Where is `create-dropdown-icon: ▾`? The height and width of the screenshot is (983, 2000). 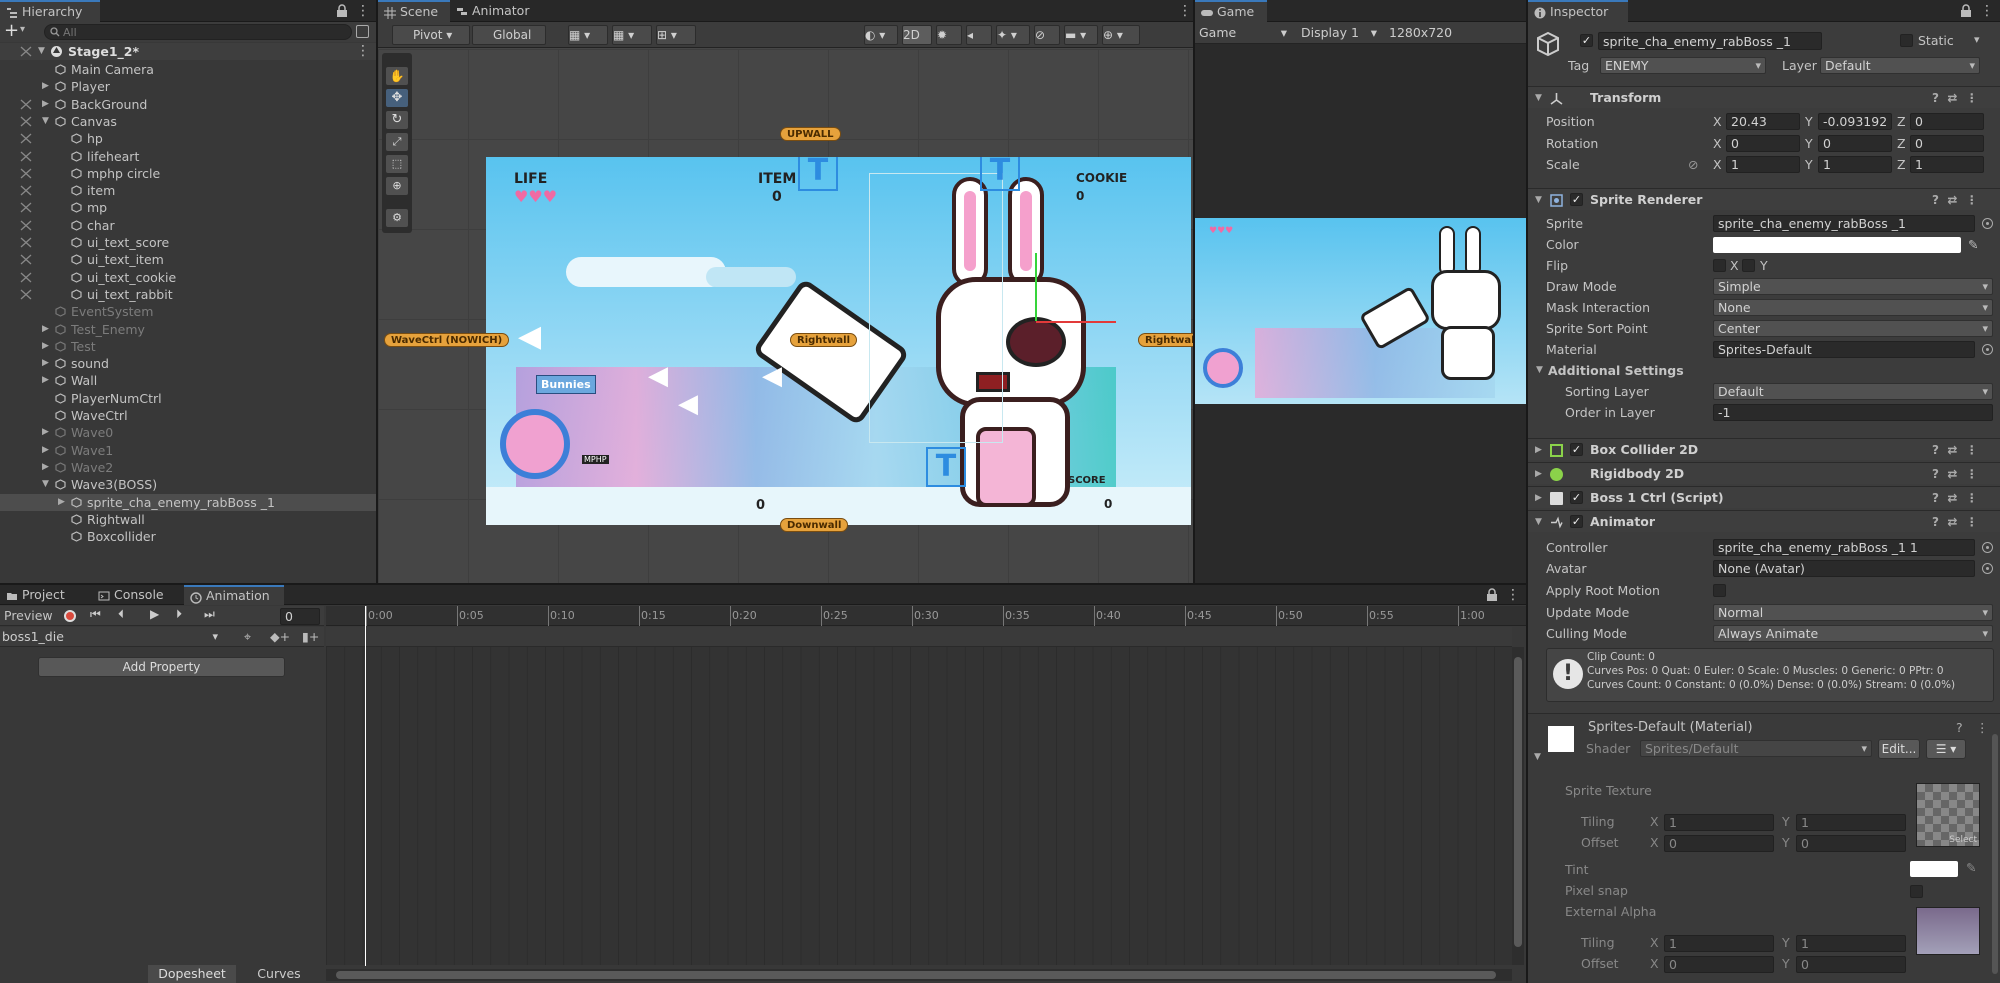 create-dropdown-icon: ▾ is located at coordinates (22, 29).